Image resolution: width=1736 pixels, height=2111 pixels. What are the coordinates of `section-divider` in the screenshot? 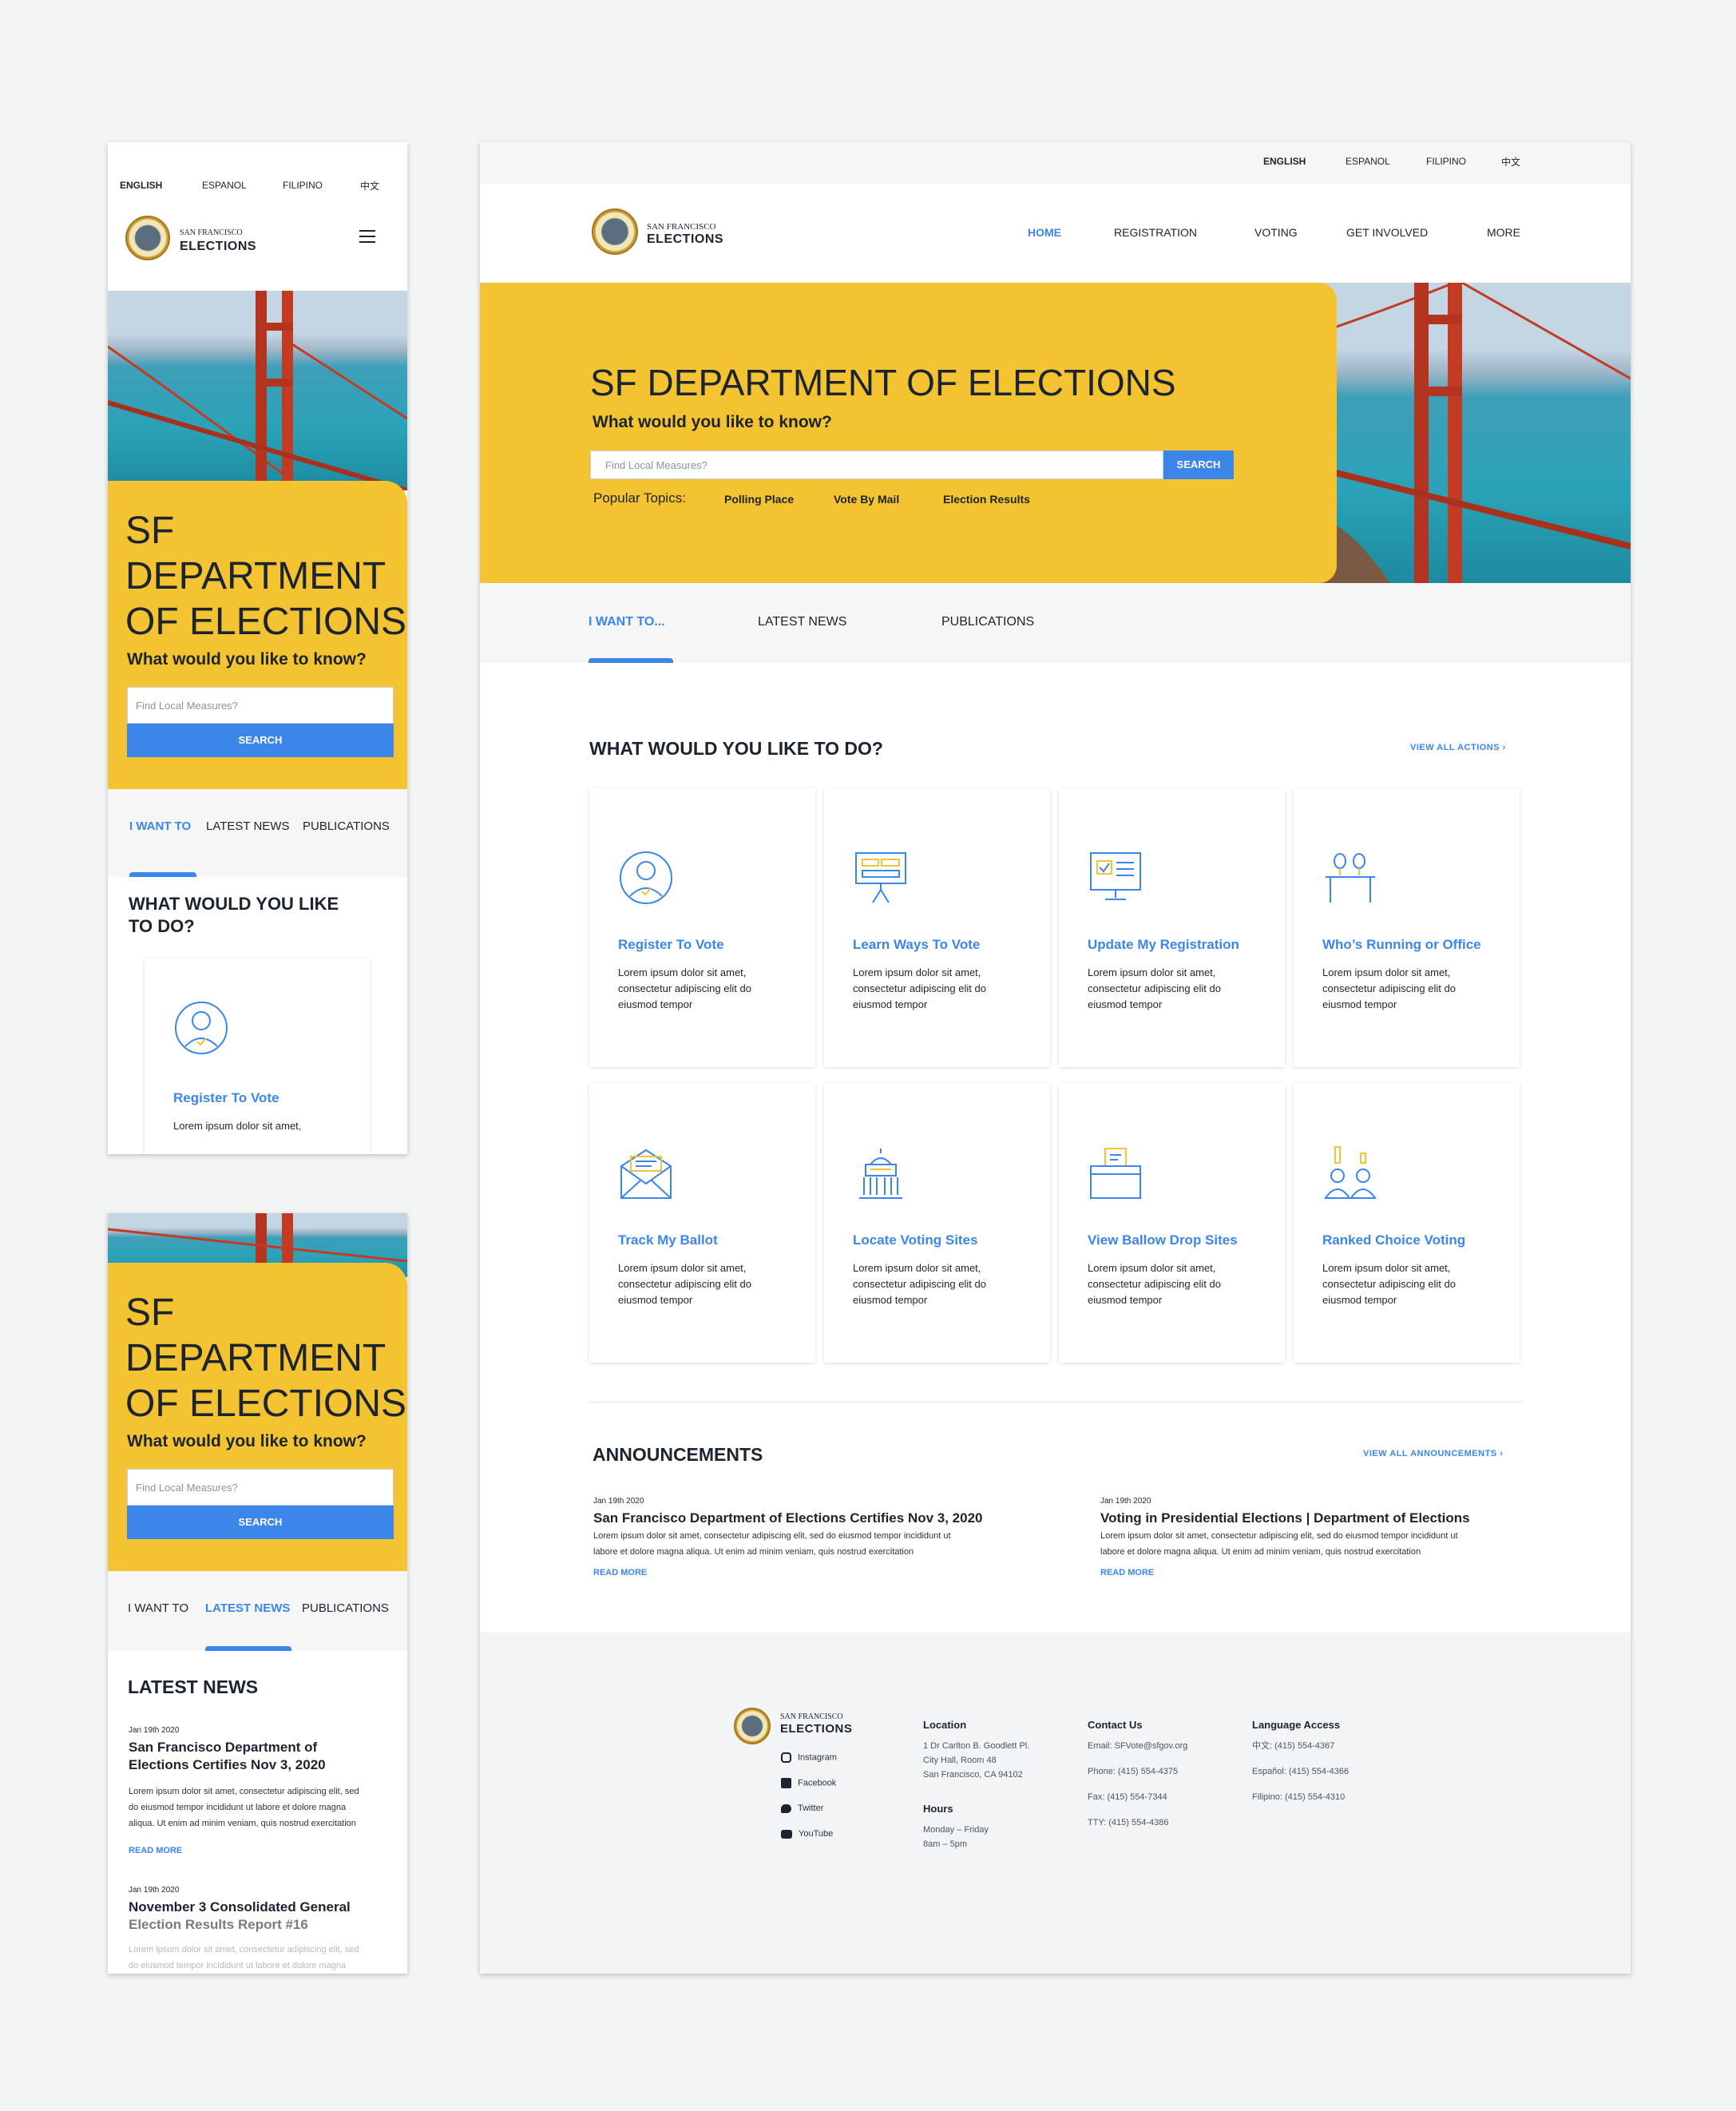 It's located at (1055, 1402).